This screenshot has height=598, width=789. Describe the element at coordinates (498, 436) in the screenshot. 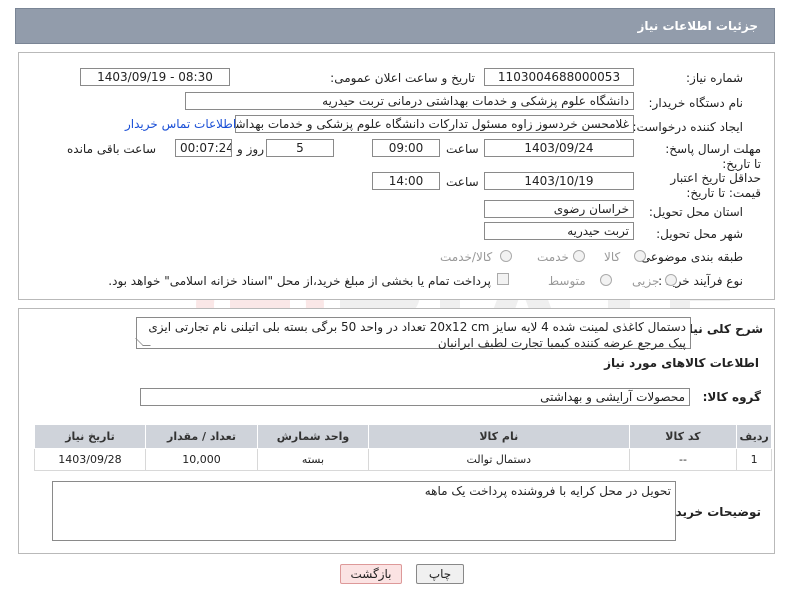

I see `col-name-header: نام کالا` at that location.